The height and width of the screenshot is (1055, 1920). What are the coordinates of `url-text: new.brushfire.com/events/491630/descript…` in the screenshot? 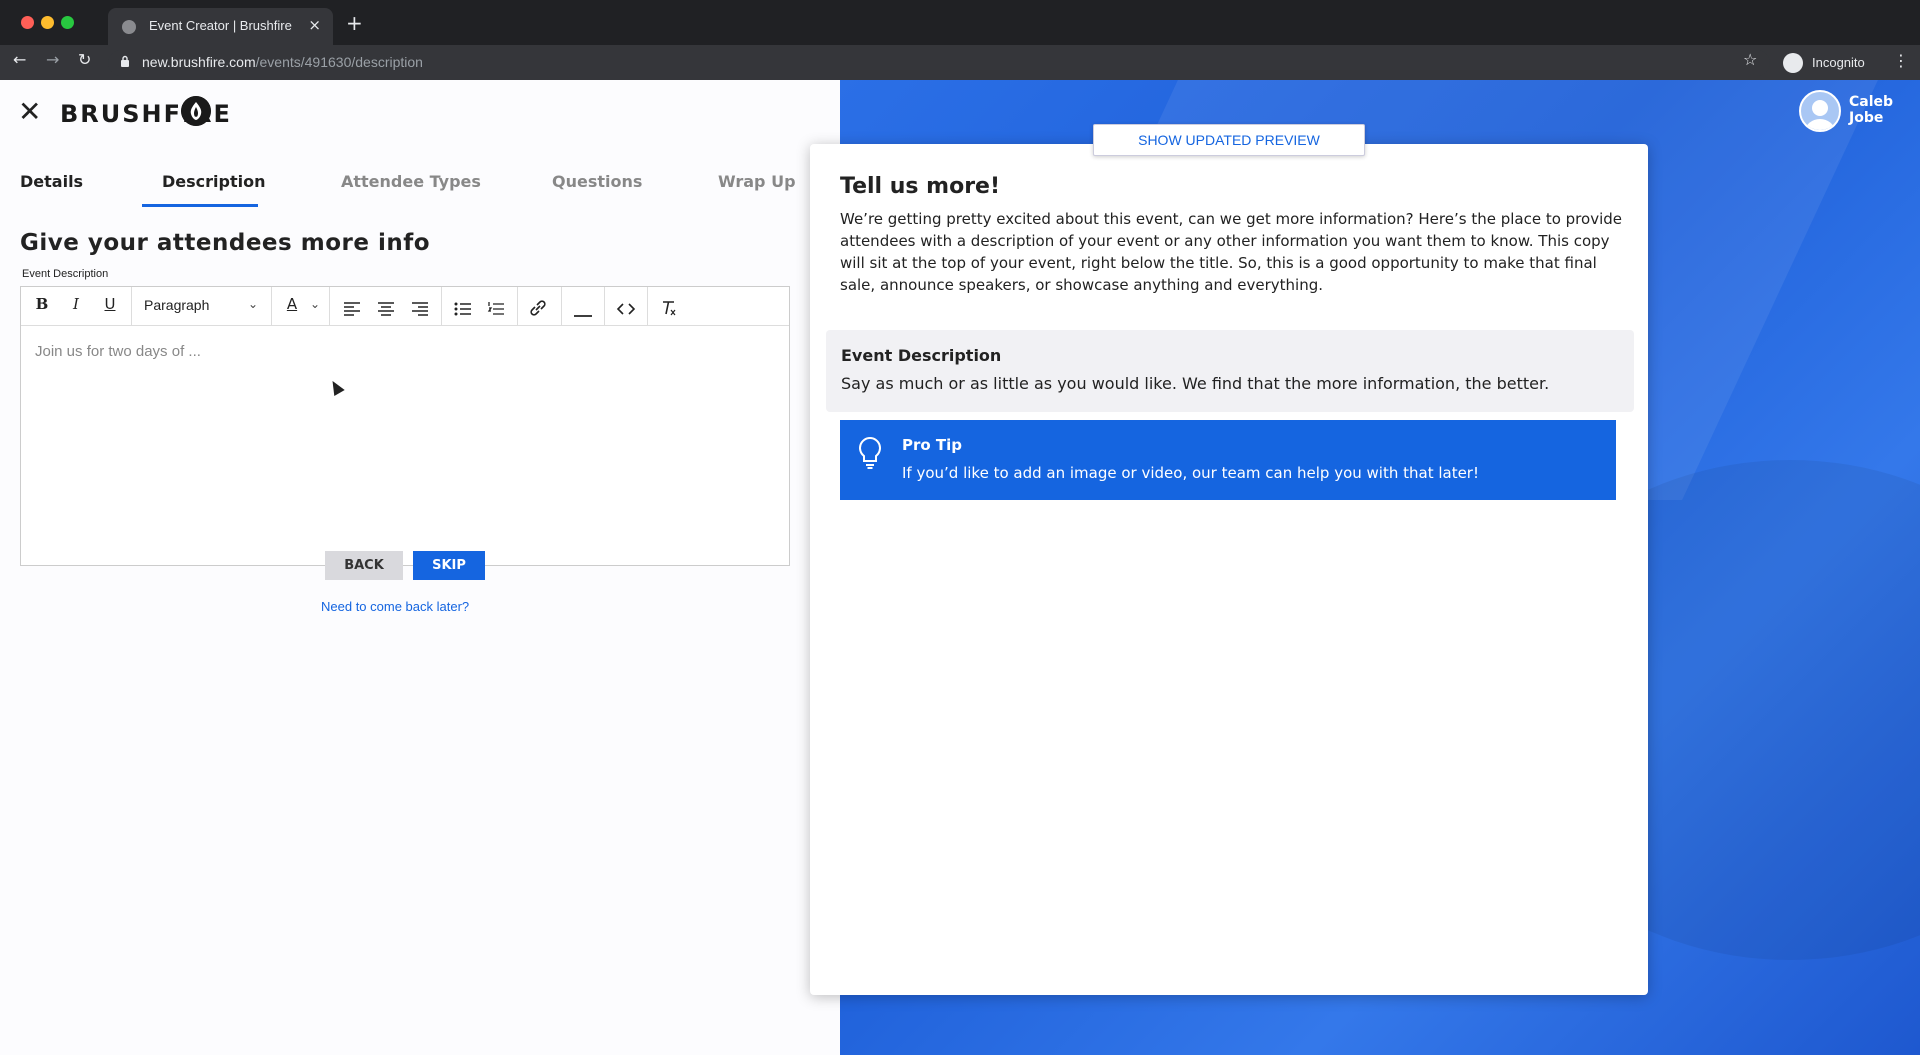 It's located at (282, 62).